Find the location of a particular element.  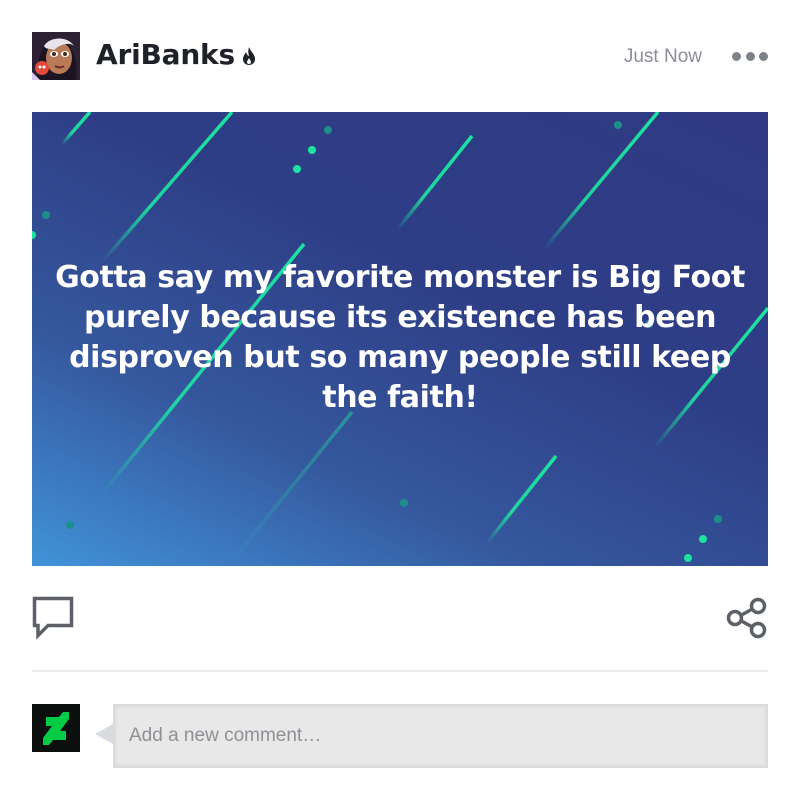

comment-bubble-tail is located at coordinates (104, 734).